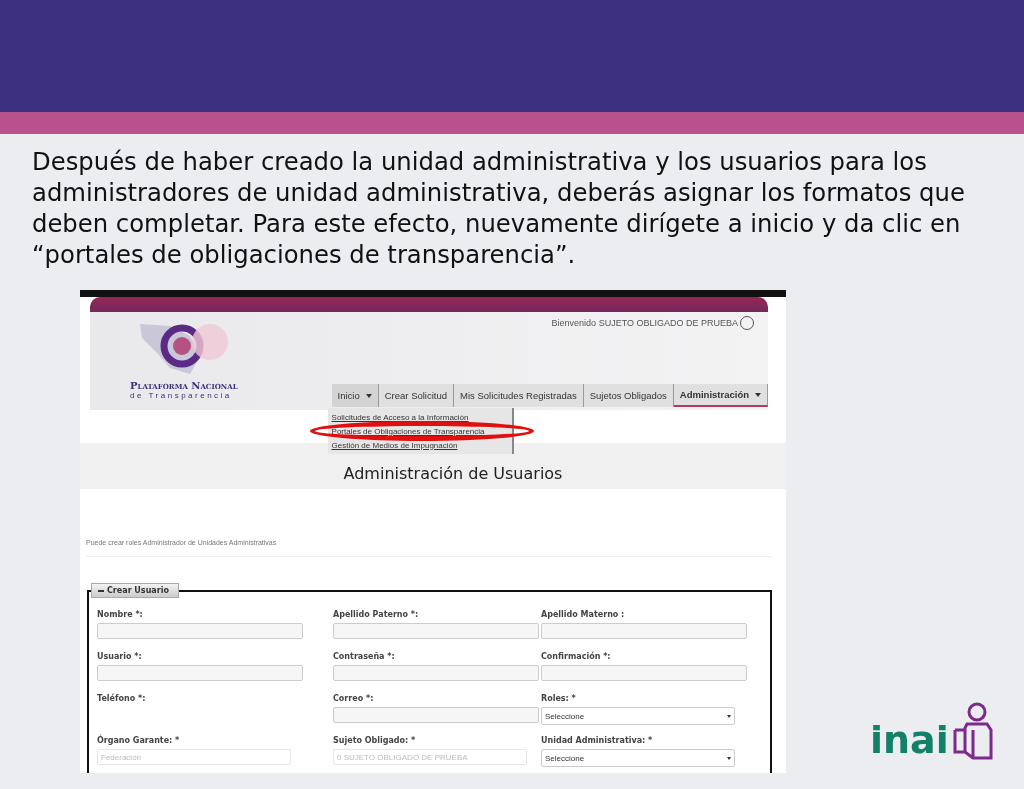 This screenshot has width=1024, height=789. I want to click on instruction-paragraph: Después de haber creado la unidad administrativa y los usuarios para los administradores de unidad administrativa, deberás asignar los formatos que deben completar. Para este efecto, nuevamente dirígete a inicio y da clic en “portales de obligaciones de transparencia”., so click(499, 208).